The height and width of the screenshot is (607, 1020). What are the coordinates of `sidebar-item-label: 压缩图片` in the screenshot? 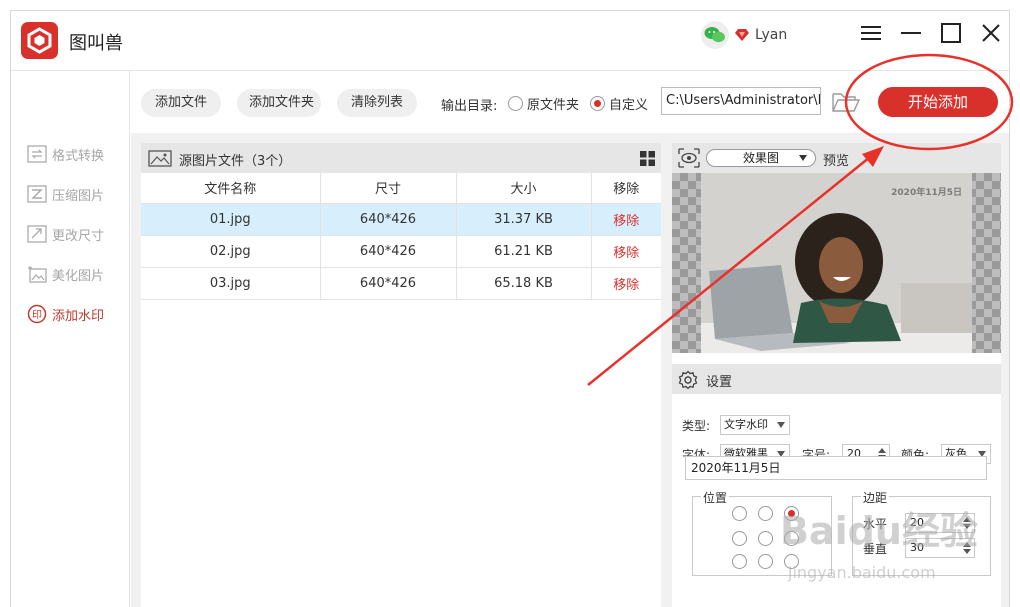 It's located at (78, 196).